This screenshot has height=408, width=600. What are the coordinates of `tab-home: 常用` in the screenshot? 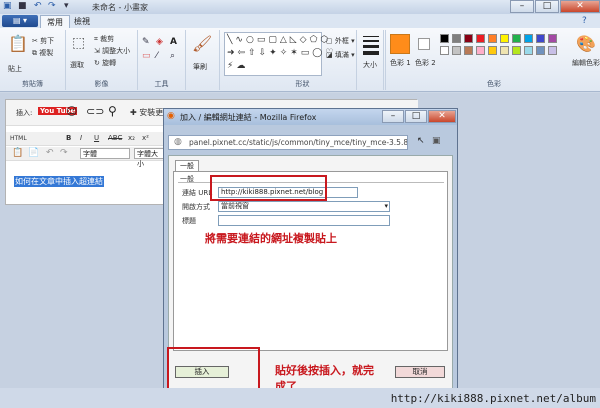 It's located at (55, 21).